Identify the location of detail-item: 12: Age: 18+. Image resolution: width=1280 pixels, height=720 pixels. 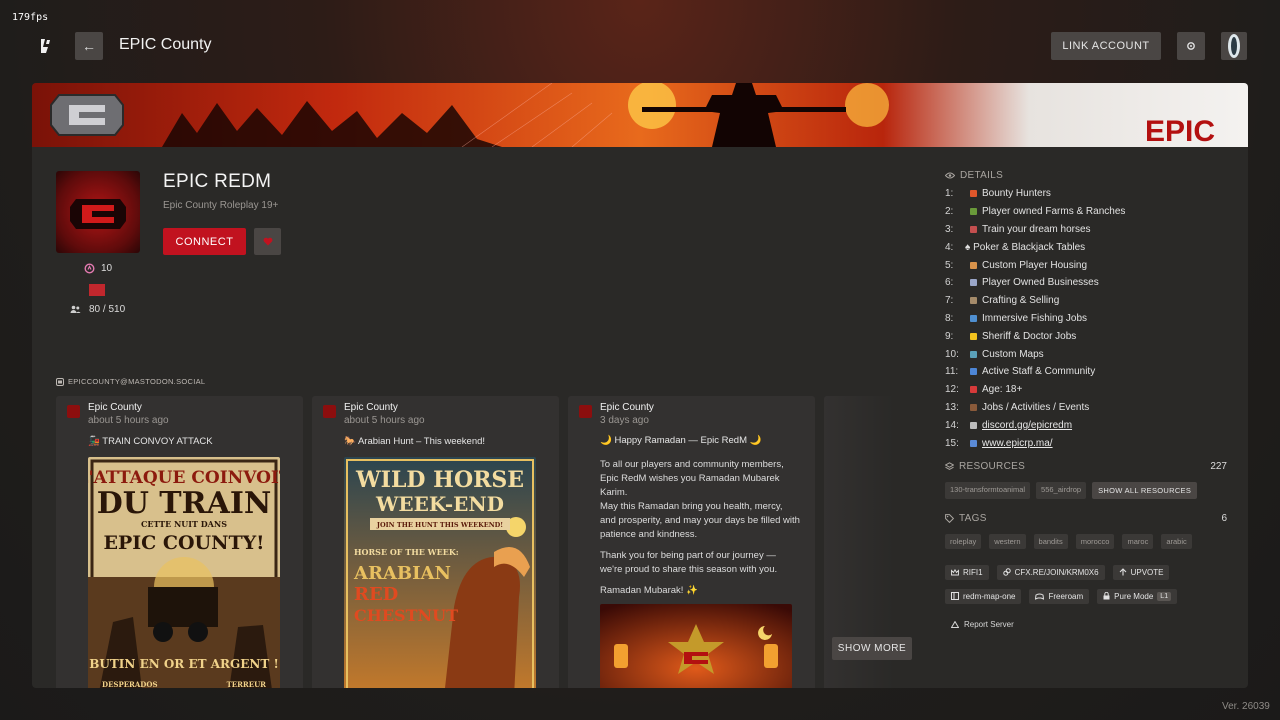
(1086, 390).